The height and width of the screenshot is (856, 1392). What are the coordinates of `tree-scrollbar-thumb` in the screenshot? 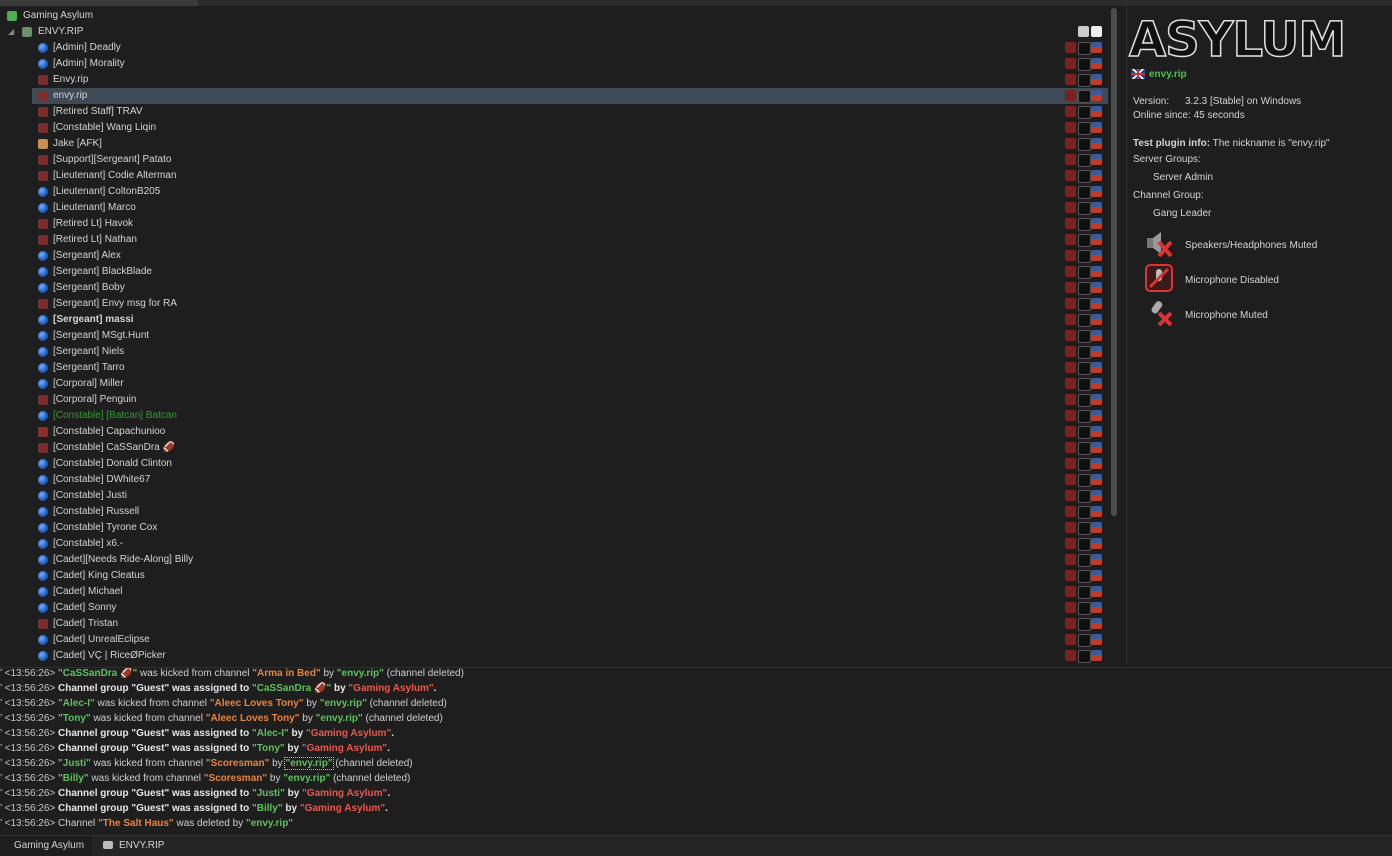 It's located at (1114, 262).